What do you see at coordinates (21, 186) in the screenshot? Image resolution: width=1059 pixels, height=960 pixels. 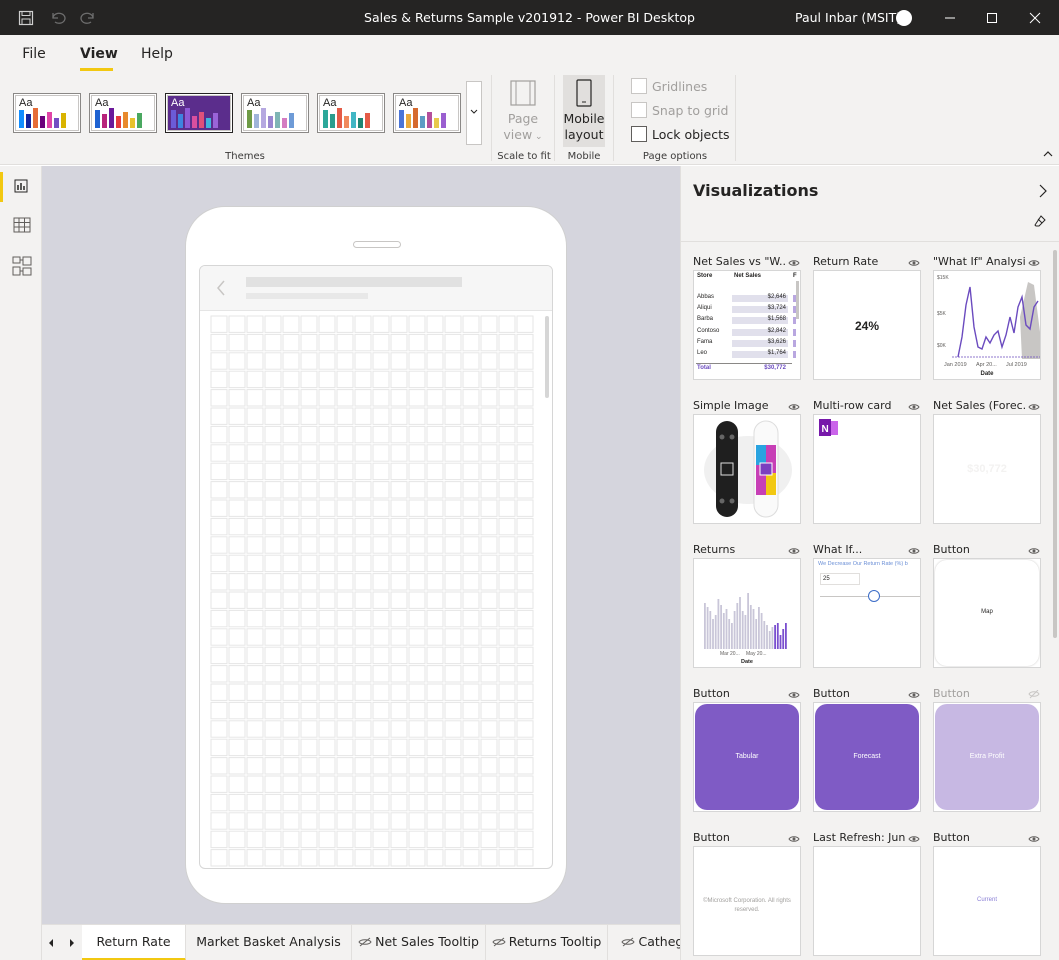 I see `report-view-icon` at bounding box center [21, 186].